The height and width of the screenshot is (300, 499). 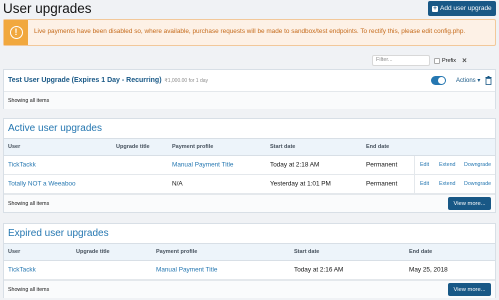 What do you see at coordinates (438, 80) in the screenshot?
I see `upgrade-active-toggle` at bounding box center [438, 80].